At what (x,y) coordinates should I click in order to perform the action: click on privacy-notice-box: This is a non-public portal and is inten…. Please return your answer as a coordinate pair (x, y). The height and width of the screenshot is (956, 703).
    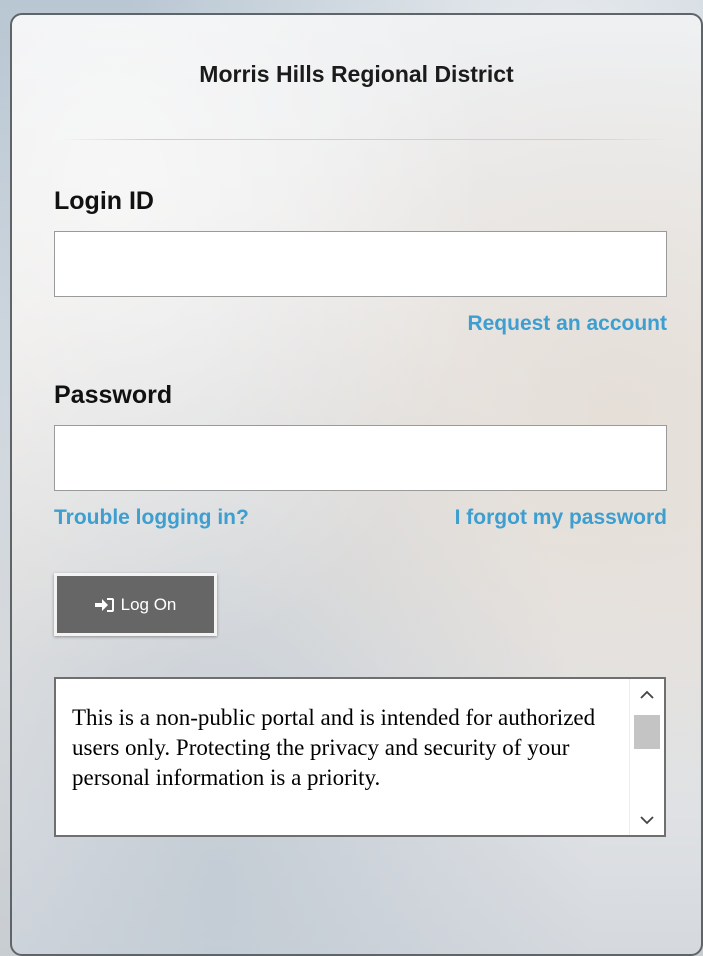
    Looking at the image, I should click on (360, 757).